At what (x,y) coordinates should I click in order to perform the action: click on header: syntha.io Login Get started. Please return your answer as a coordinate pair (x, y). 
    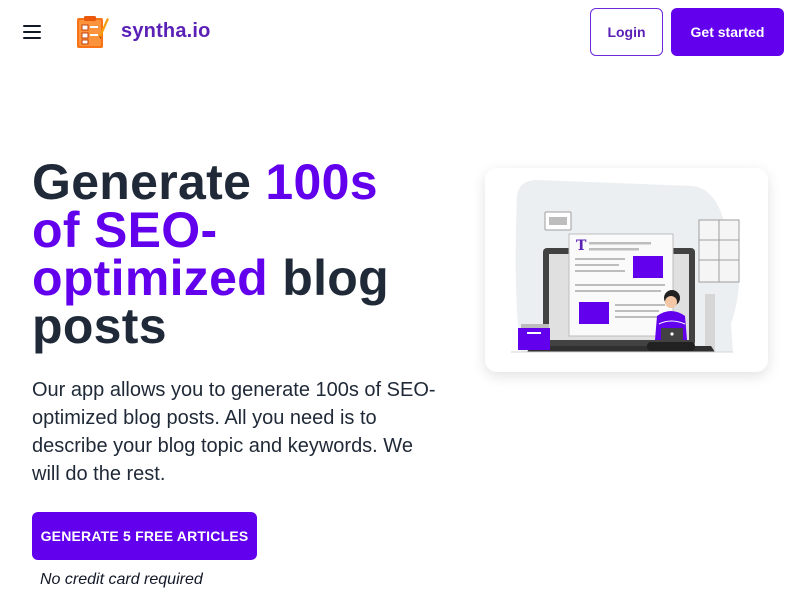
    Looking at the image, I should click on (400, 32).